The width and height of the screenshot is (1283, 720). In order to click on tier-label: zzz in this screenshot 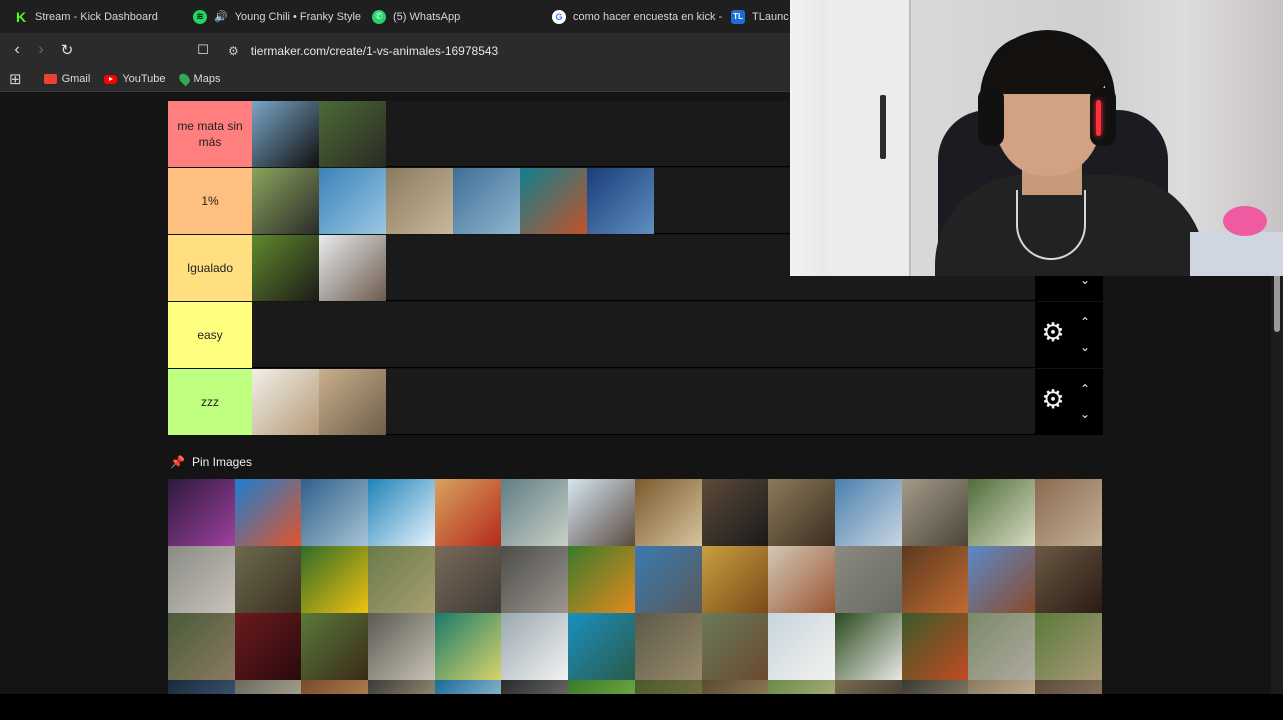, I will do `click(210, 402)`.